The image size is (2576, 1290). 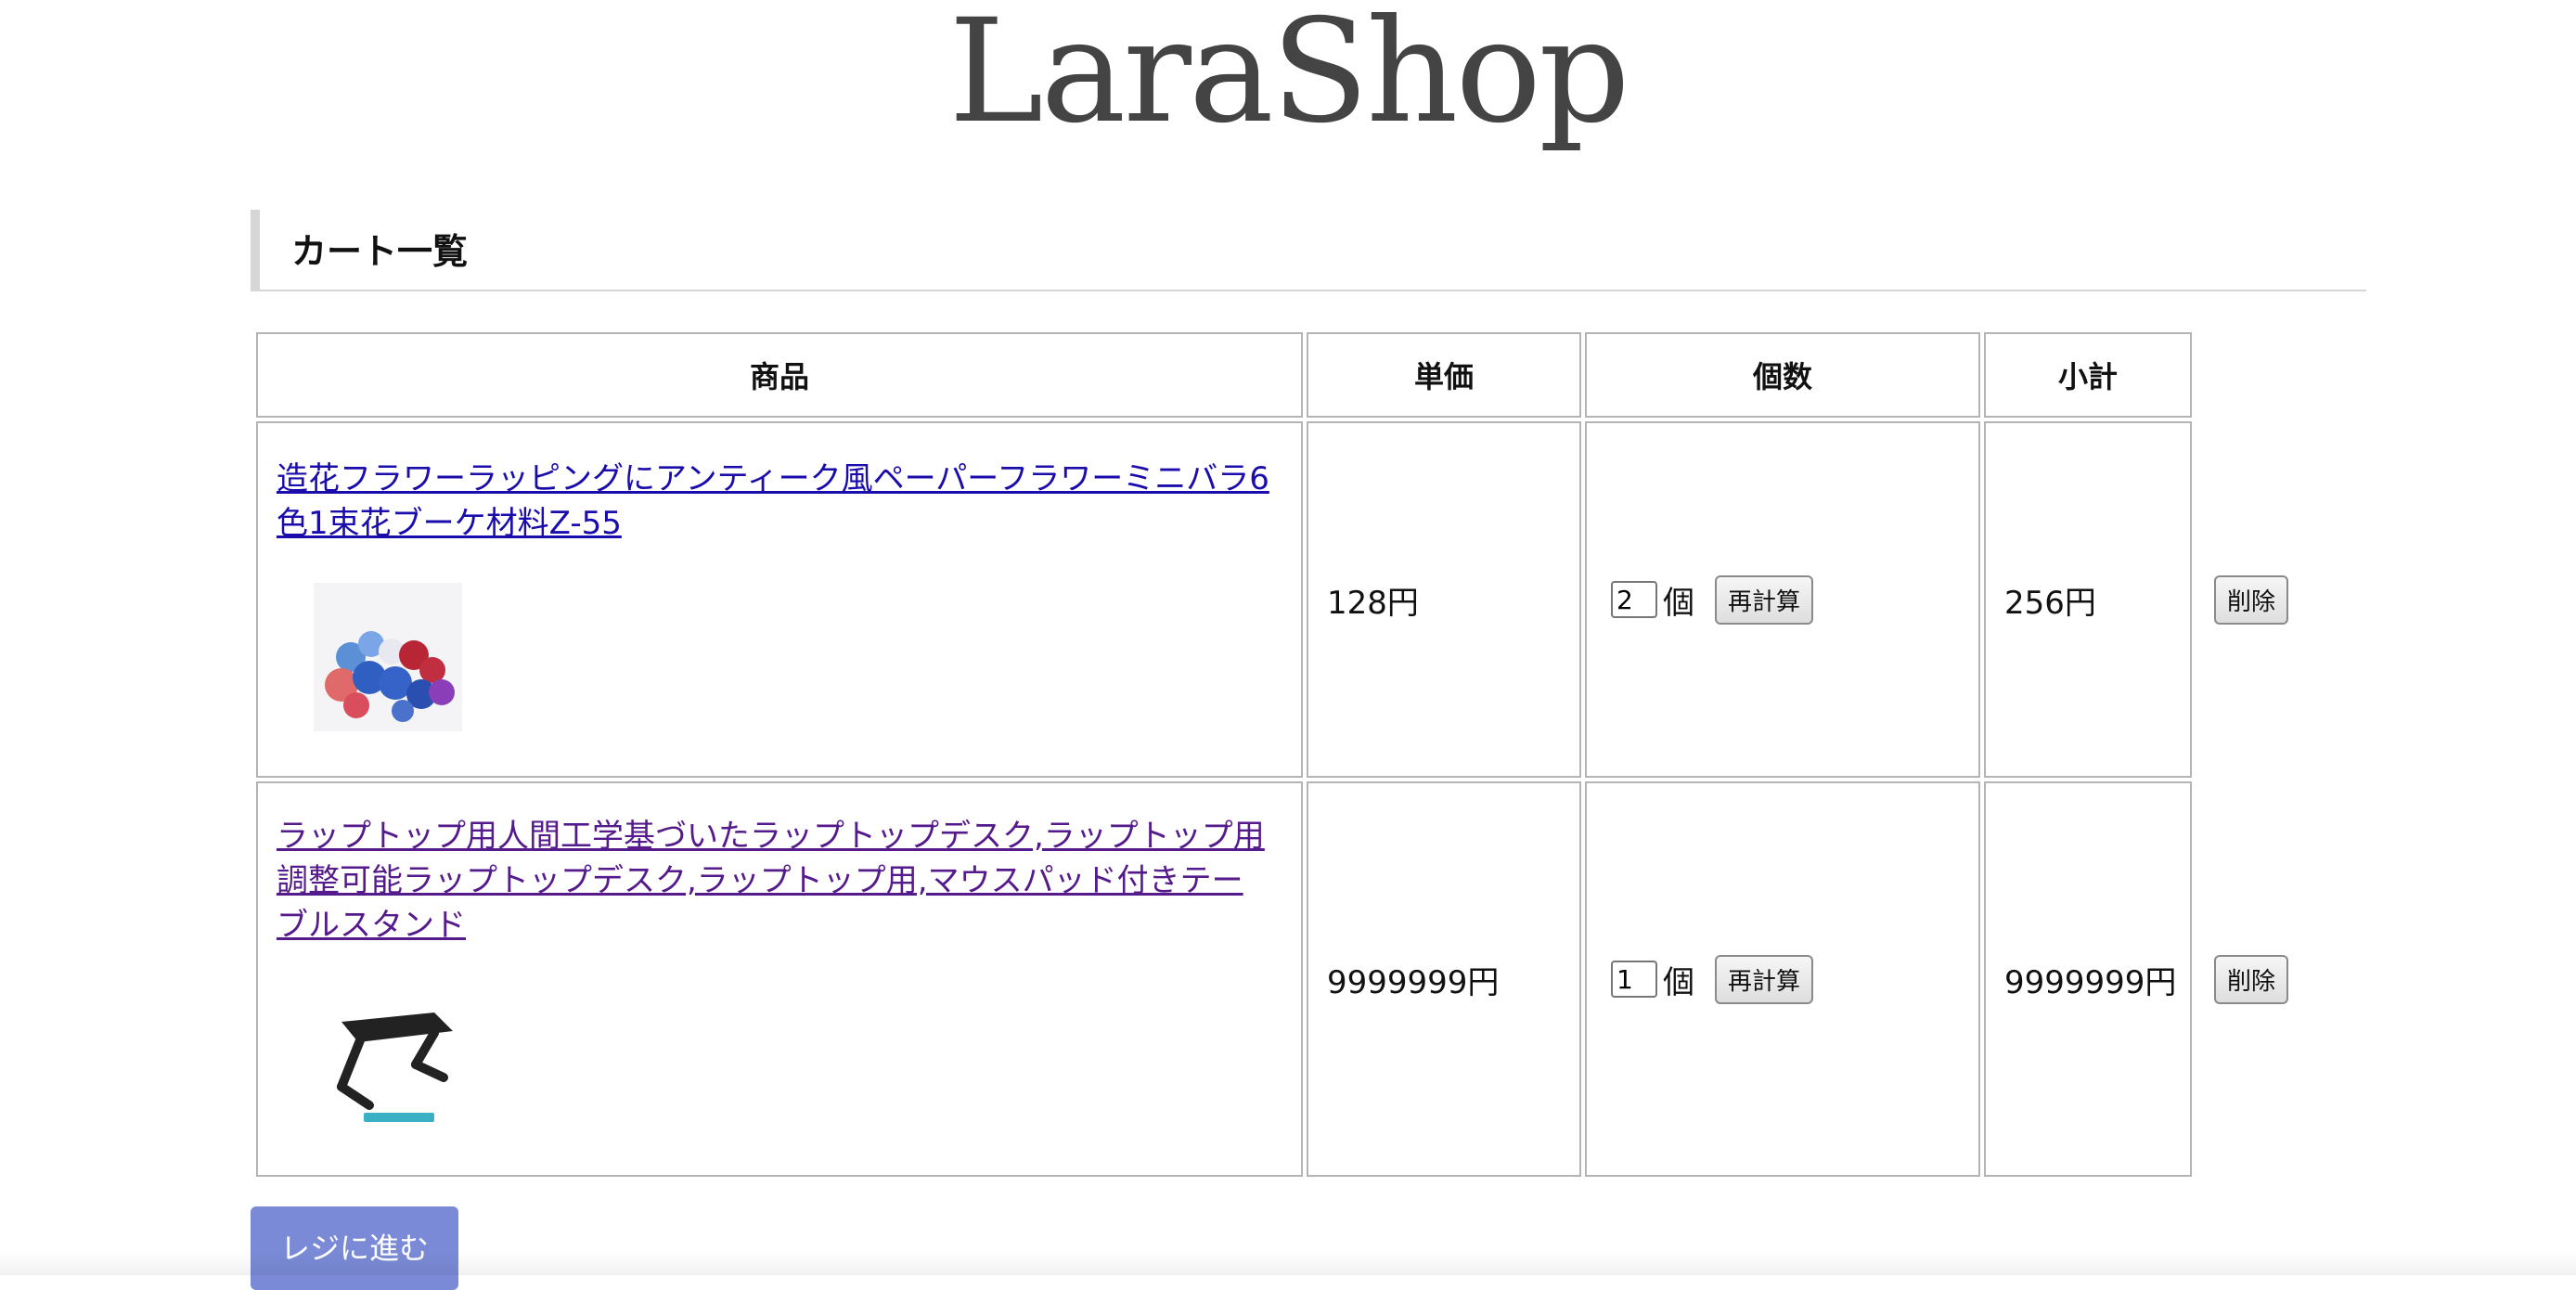 What do you see at coordinates (2088, 375) in the screenshot?
I see `header-subtotal: 小計` at bounding box center [2088, 375].